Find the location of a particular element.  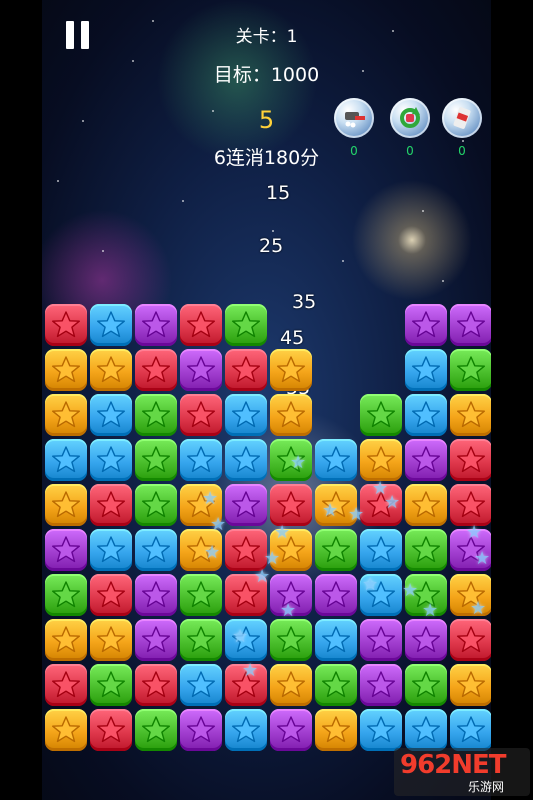

target-score: 目标：1000 is located at coordinates (266, 75).